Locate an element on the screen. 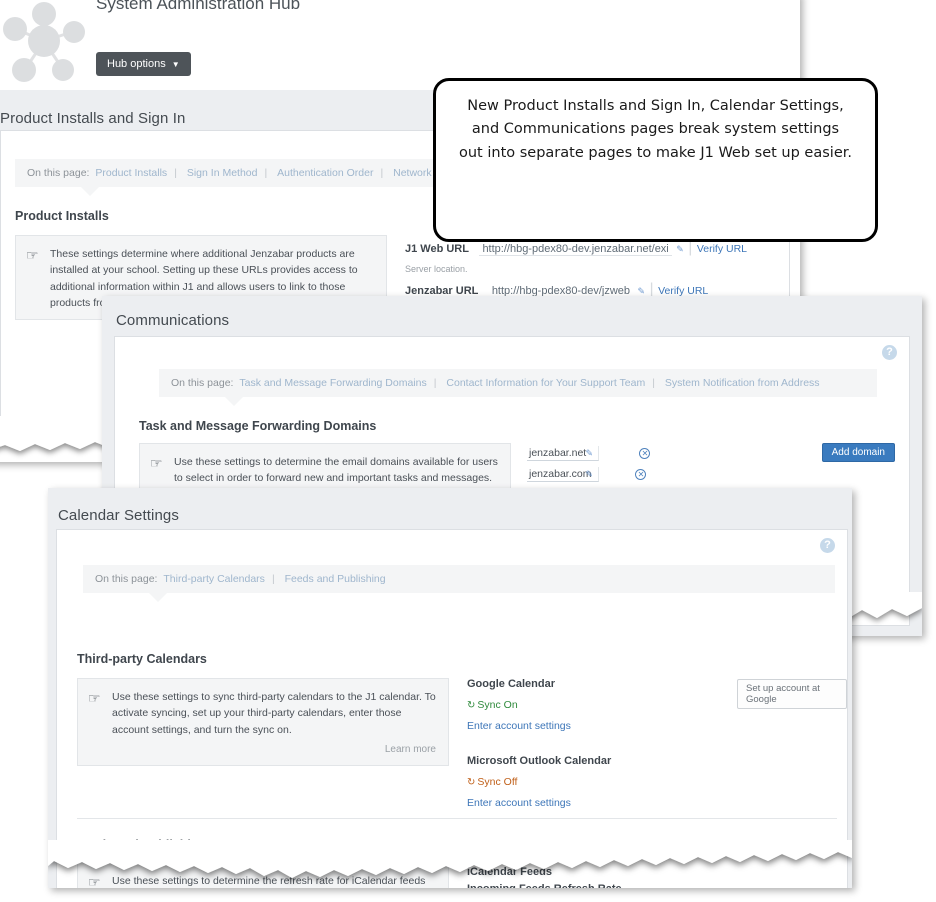  nav-link-product-installs: Product Installs is located at coordinates (131, 173).